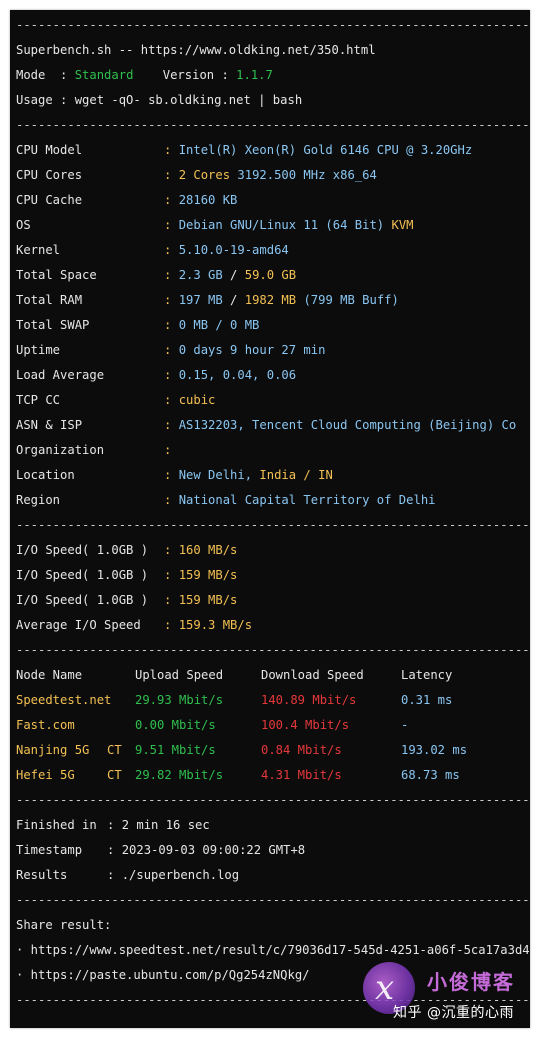 The width and height of the screenshot is (540, 1038). Describe the element at coordinates (38, 250) in the screenshot. I see `kernel-label: Kernel` at that location.